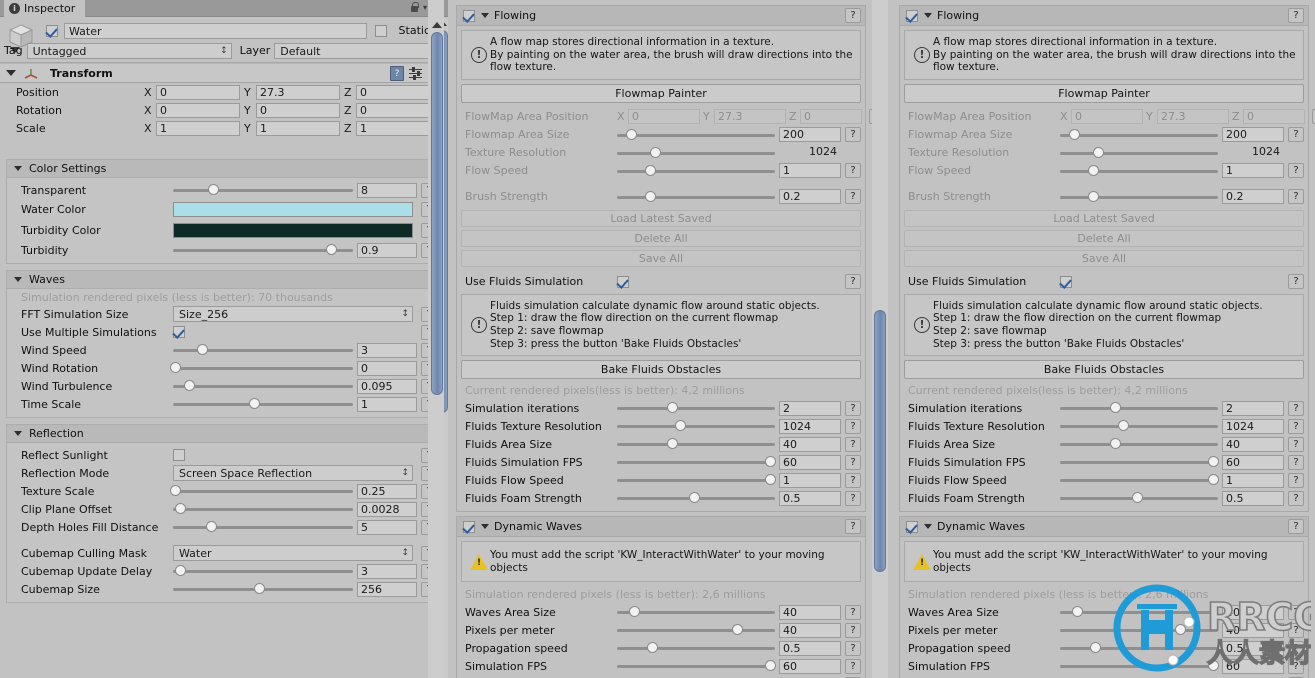  What do you see at coordinates (1140, 462) in the screenshot?
I see `fluids-simulation-fps-slider` at bounding box center [1140, 462].